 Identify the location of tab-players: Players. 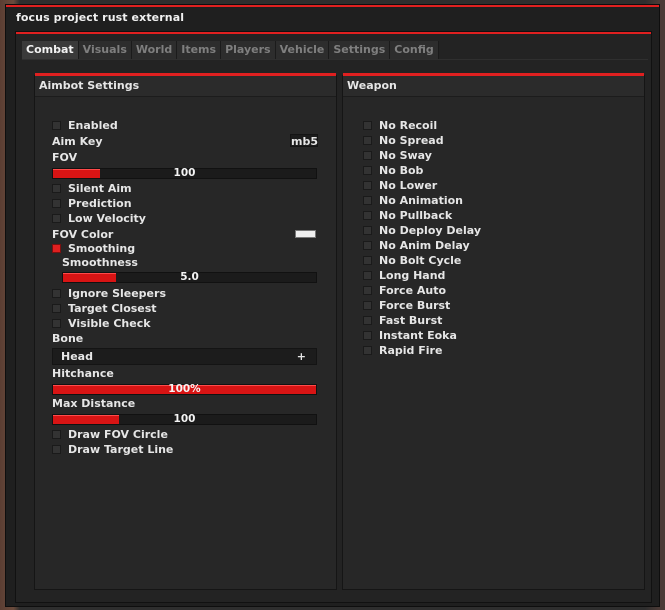
(248, 50).